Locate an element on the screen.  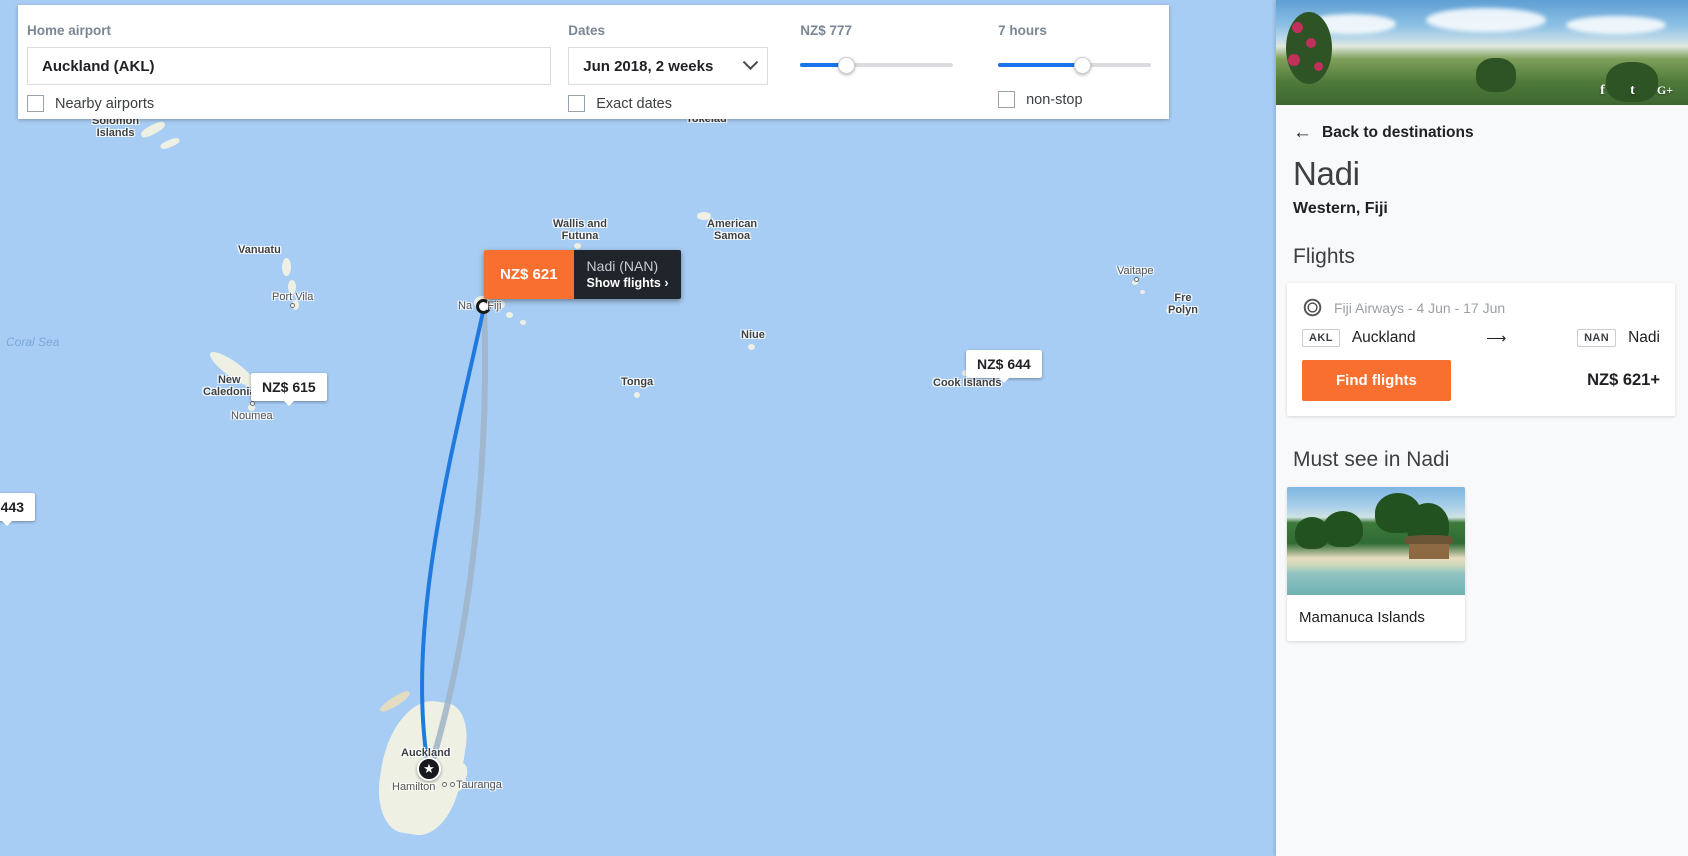
map-label-nadi-fiji: Na Fiji is located at coordinates (480, 306).